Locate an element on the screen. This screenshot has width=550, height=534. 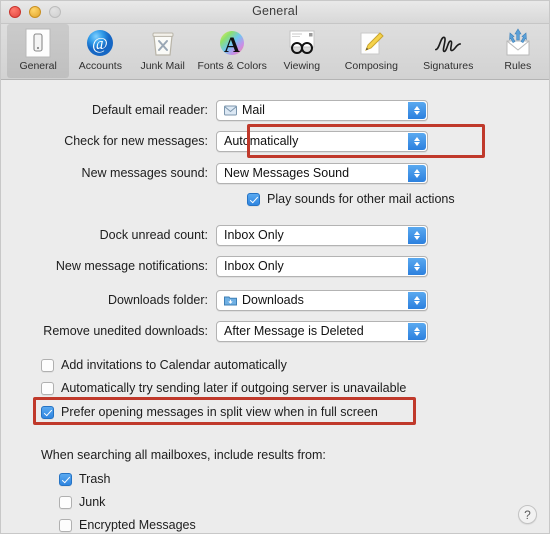
play-sounds-checkbox is located at coordinates (253, 199).